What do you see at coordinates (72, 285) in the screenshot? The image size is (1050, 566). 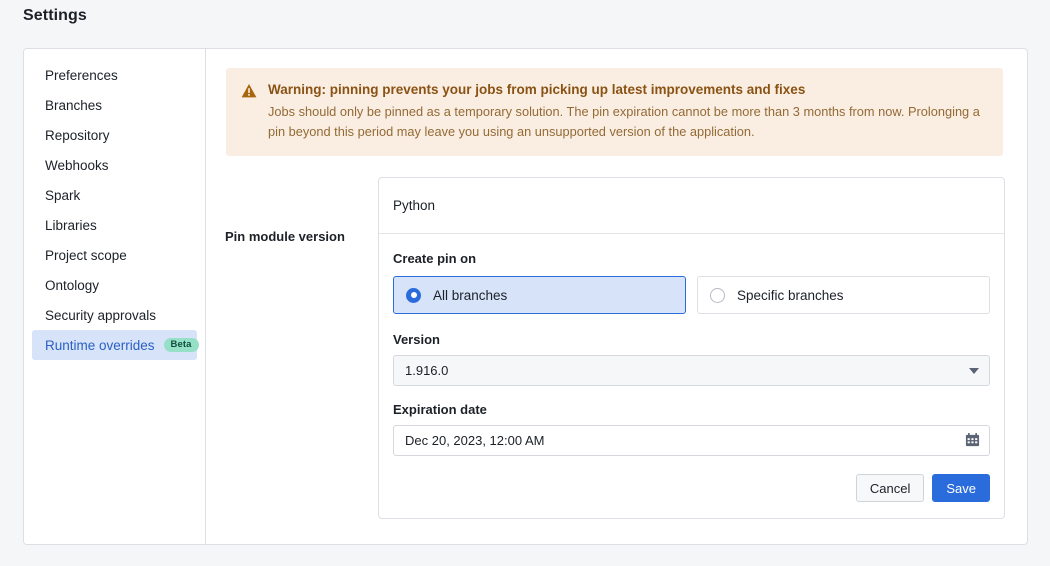 I see `sidebar-item-label: Ontology` at bounding box center [72, 285].